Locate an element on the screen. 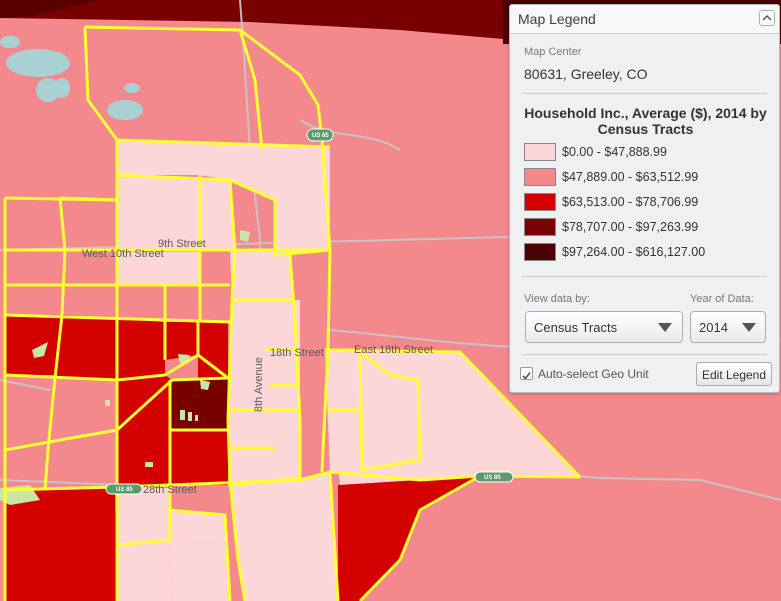 The height and width of the screenshot is (601, 781). legend-bin-2: $63,513.00 - $78,706.99 is located at coordinates (644, 203).